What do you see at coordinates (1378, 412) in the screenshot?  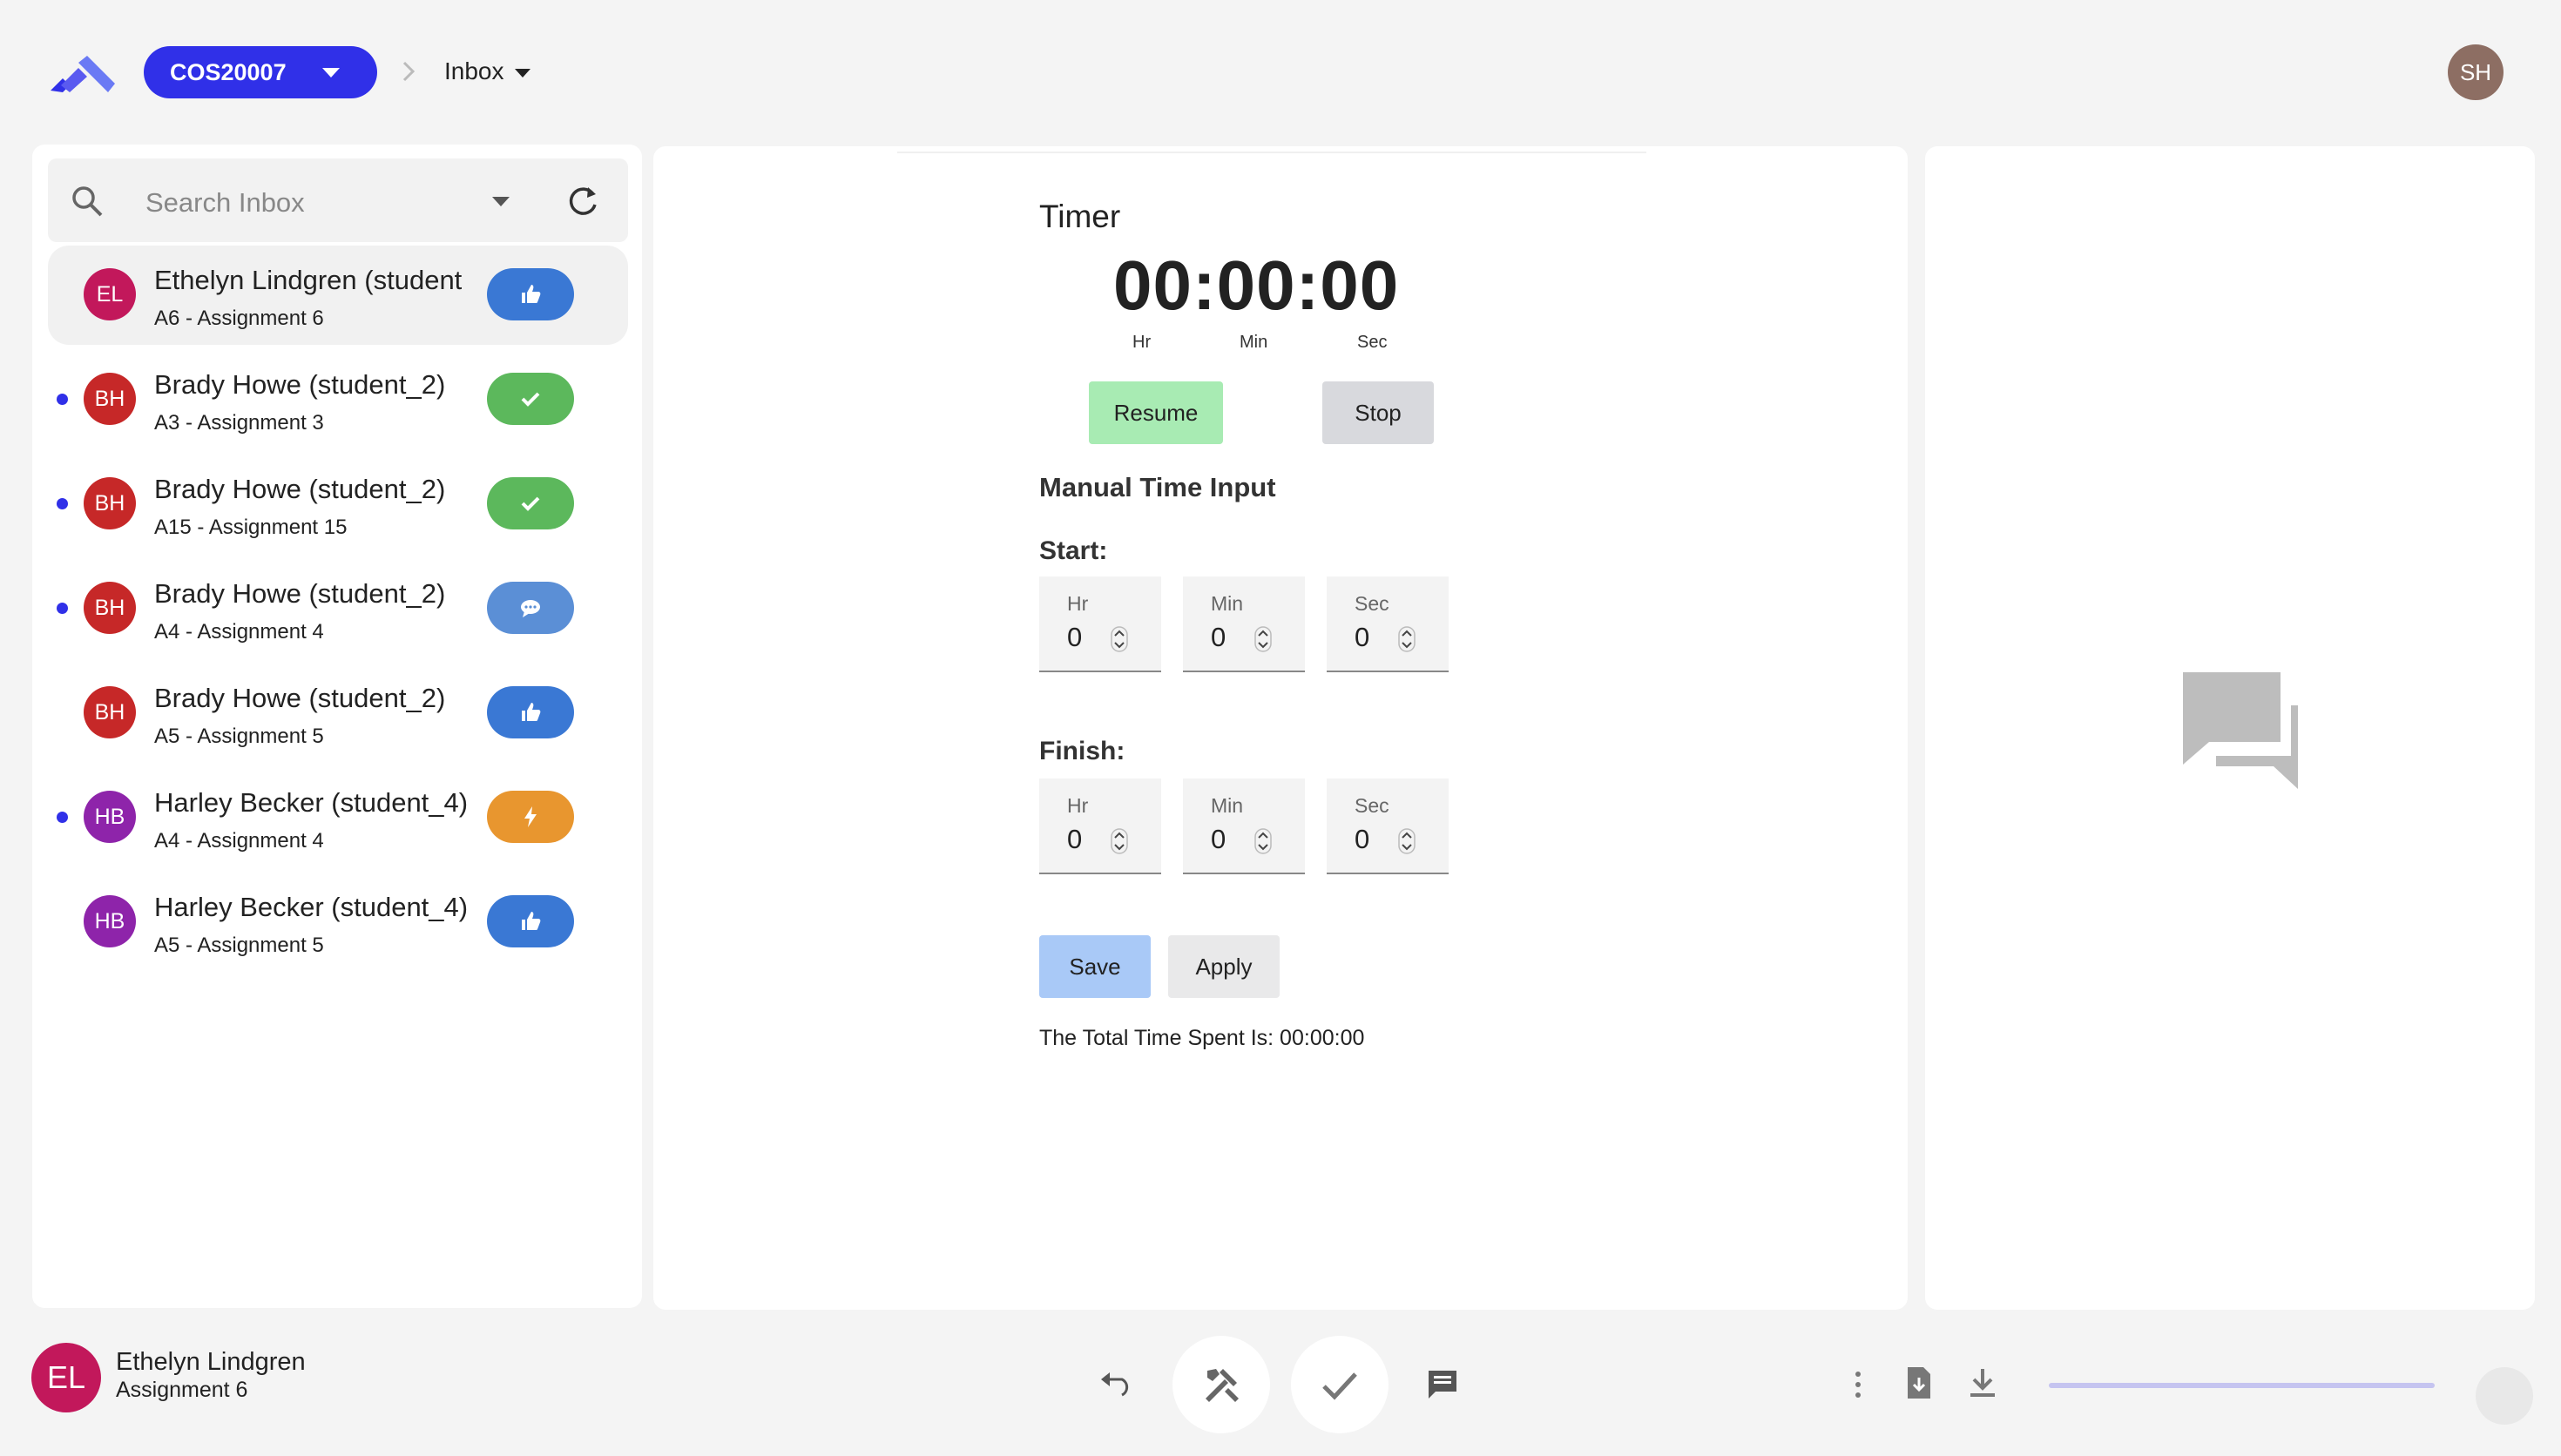 I see `stop-button: Stop` at bounding box center [1378, 412].